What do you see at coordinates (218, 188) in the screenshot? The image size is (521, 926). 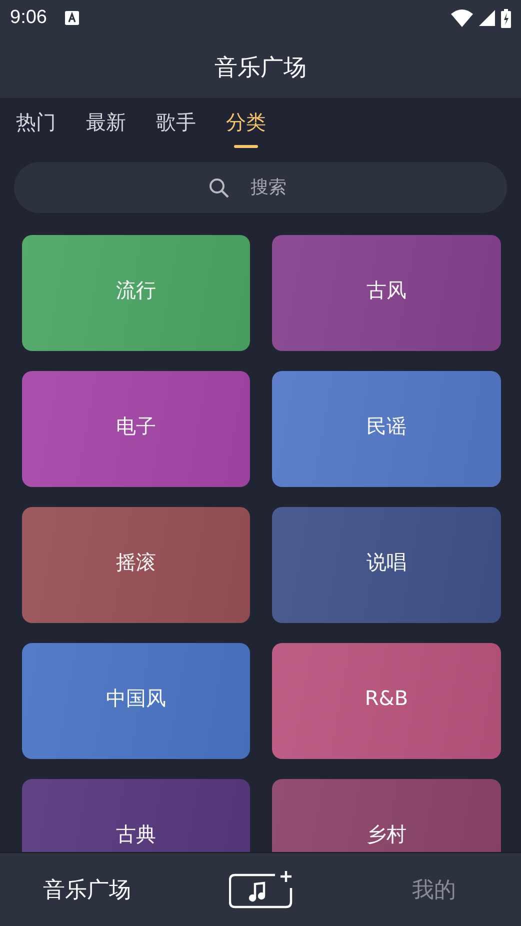 I see `search-icon` at bounding box center [218, 188].